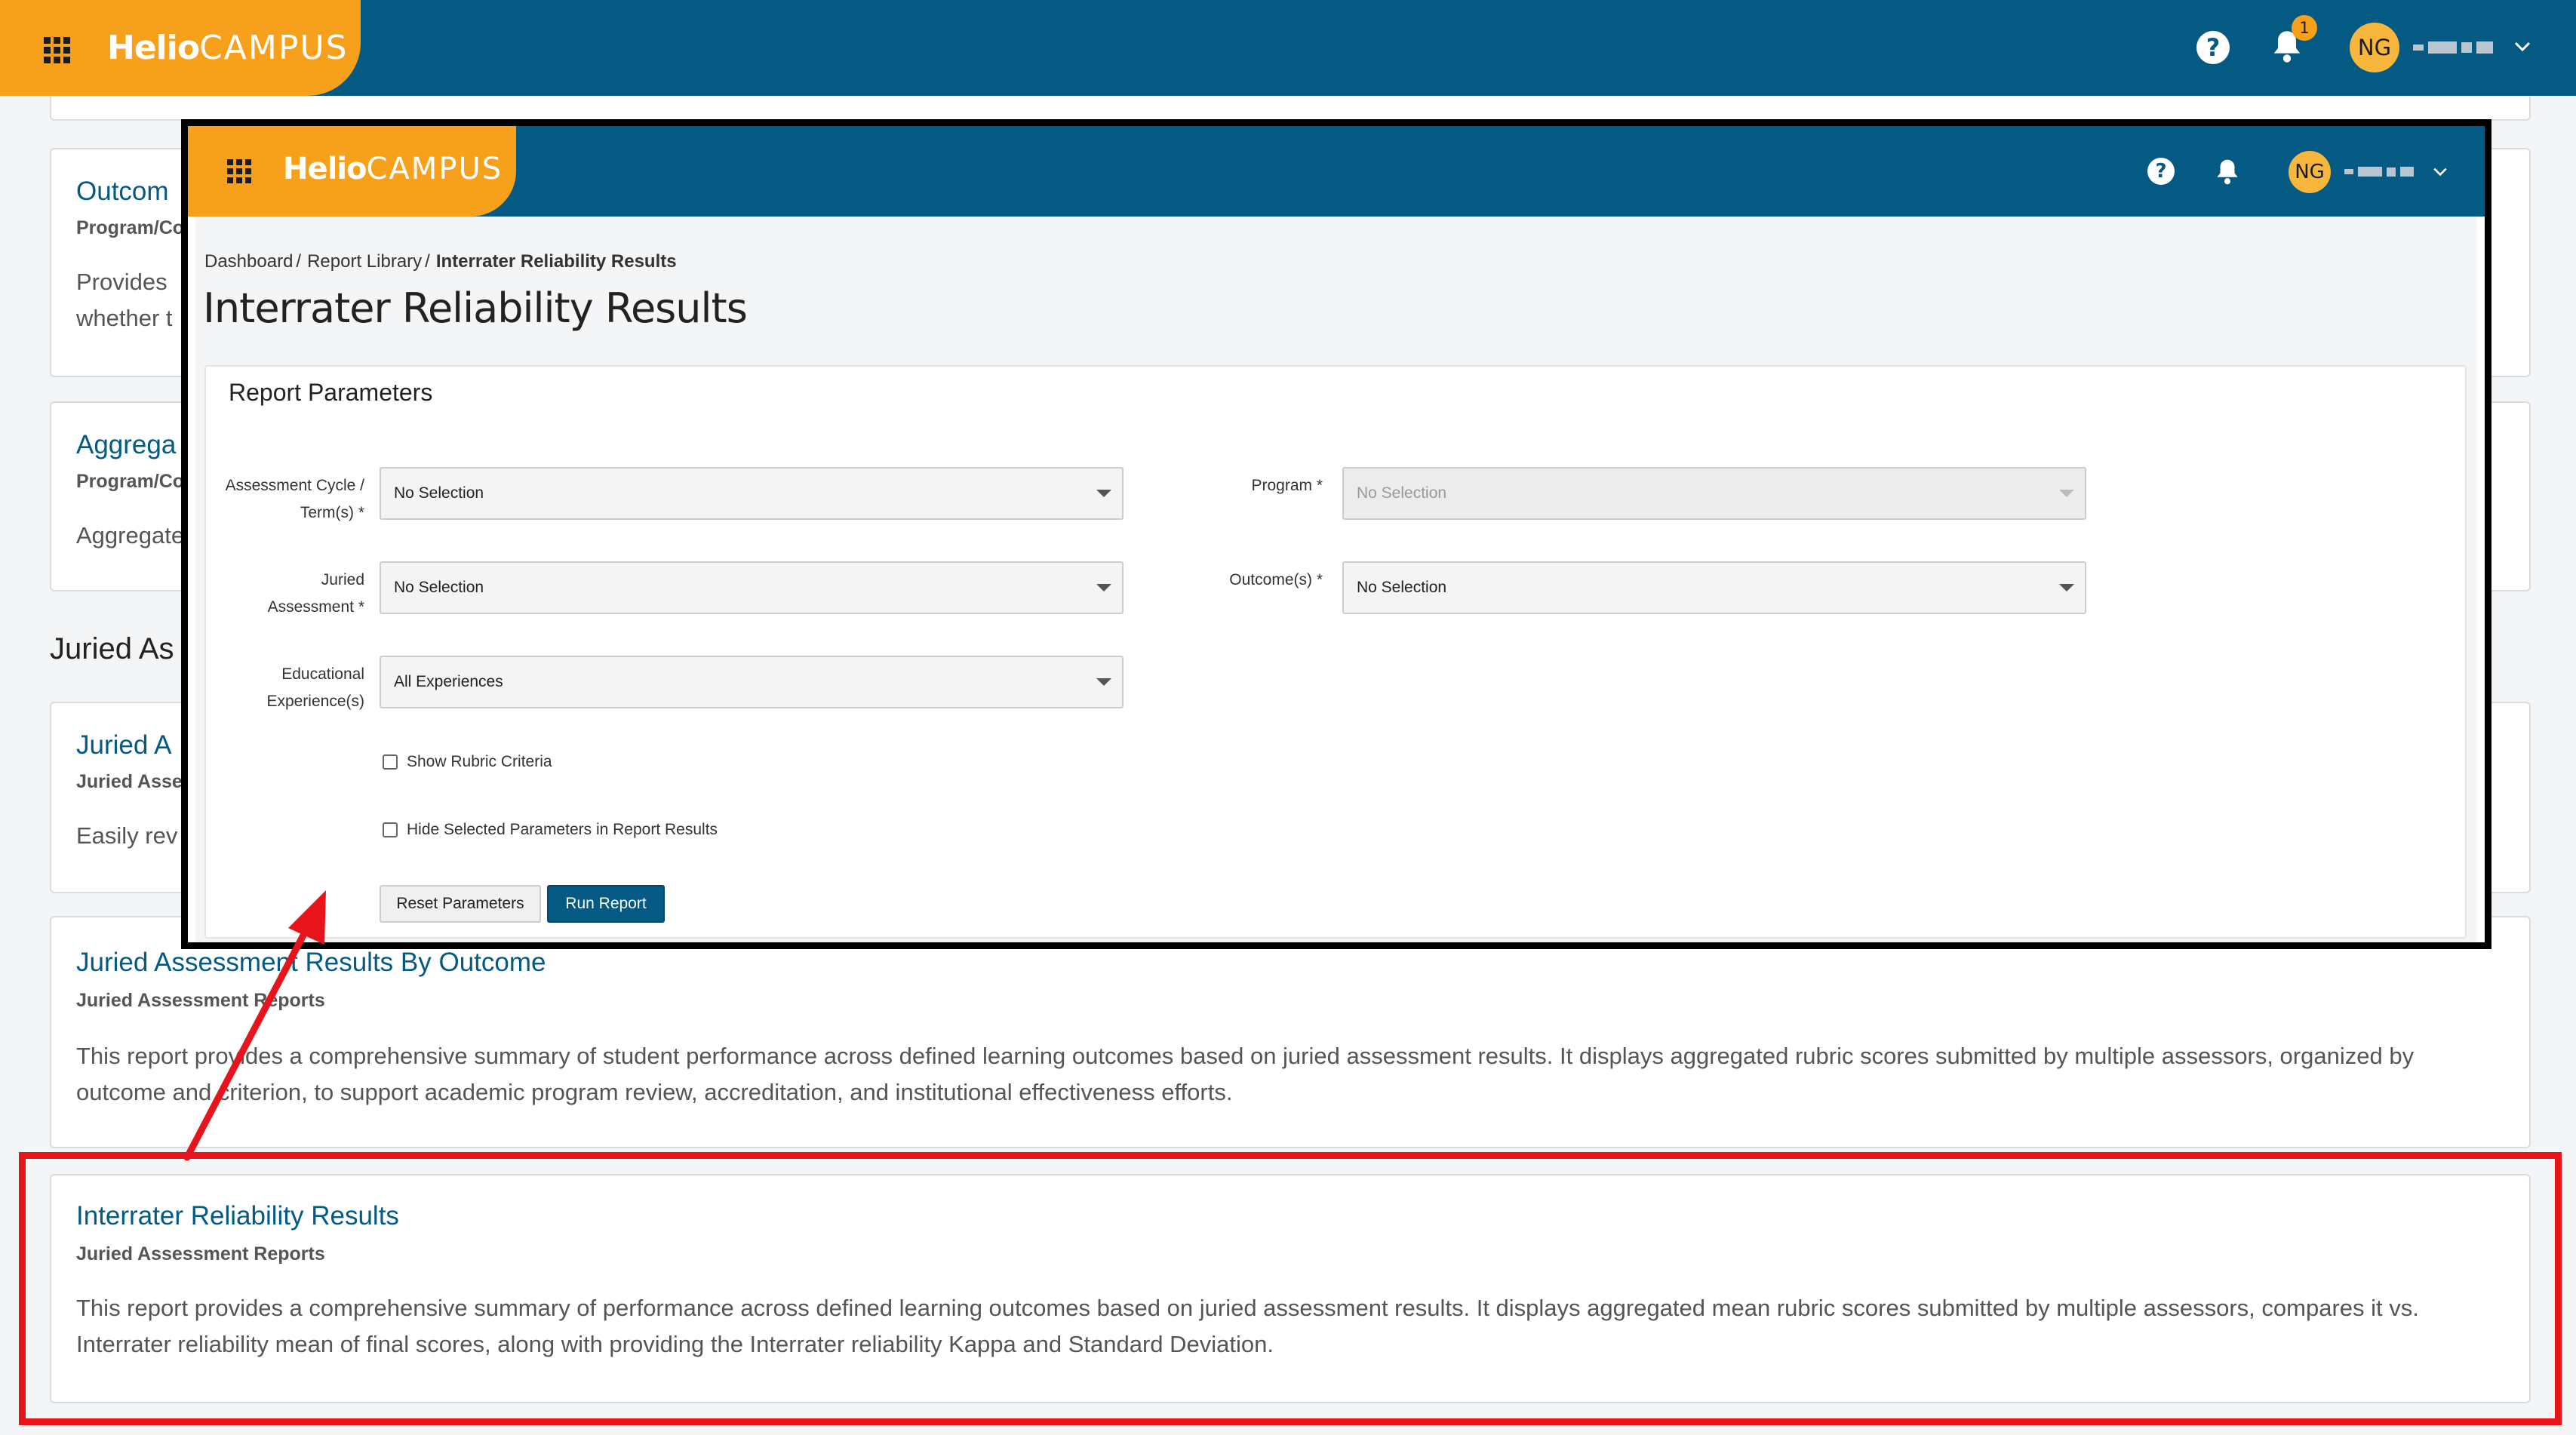  Describe the element at coordinates (248, 261) in the screenshot. I see `breadcrumb-dashboard: Dashboard` at that location.